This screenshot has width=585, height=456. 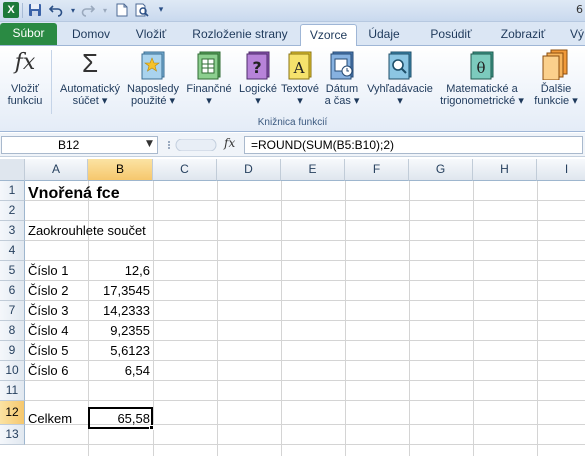 What do you see at coordinates (185, 170) in the screenshot?
I see `column-header-c: C` at bounding box center [185, 170].